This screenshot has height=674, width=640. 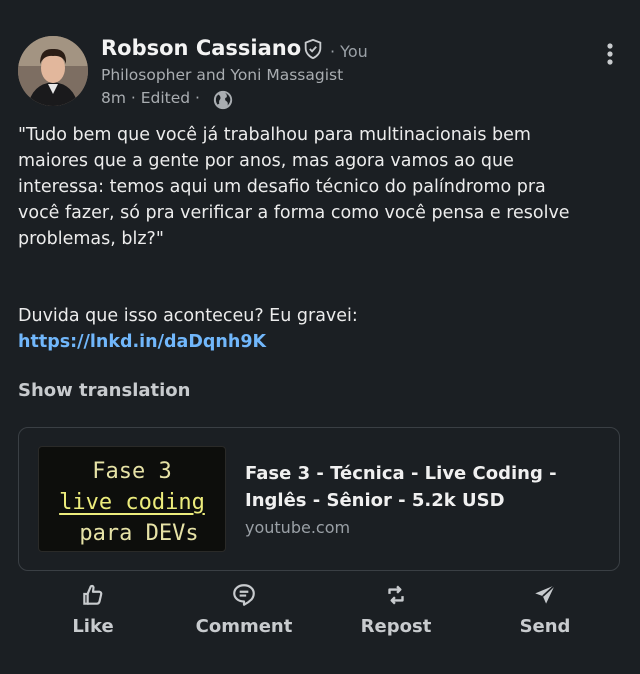 What do you see at coordinates (223, 100) in the screenshot?
I see `globe-icon` at bounding box center [223, 100].